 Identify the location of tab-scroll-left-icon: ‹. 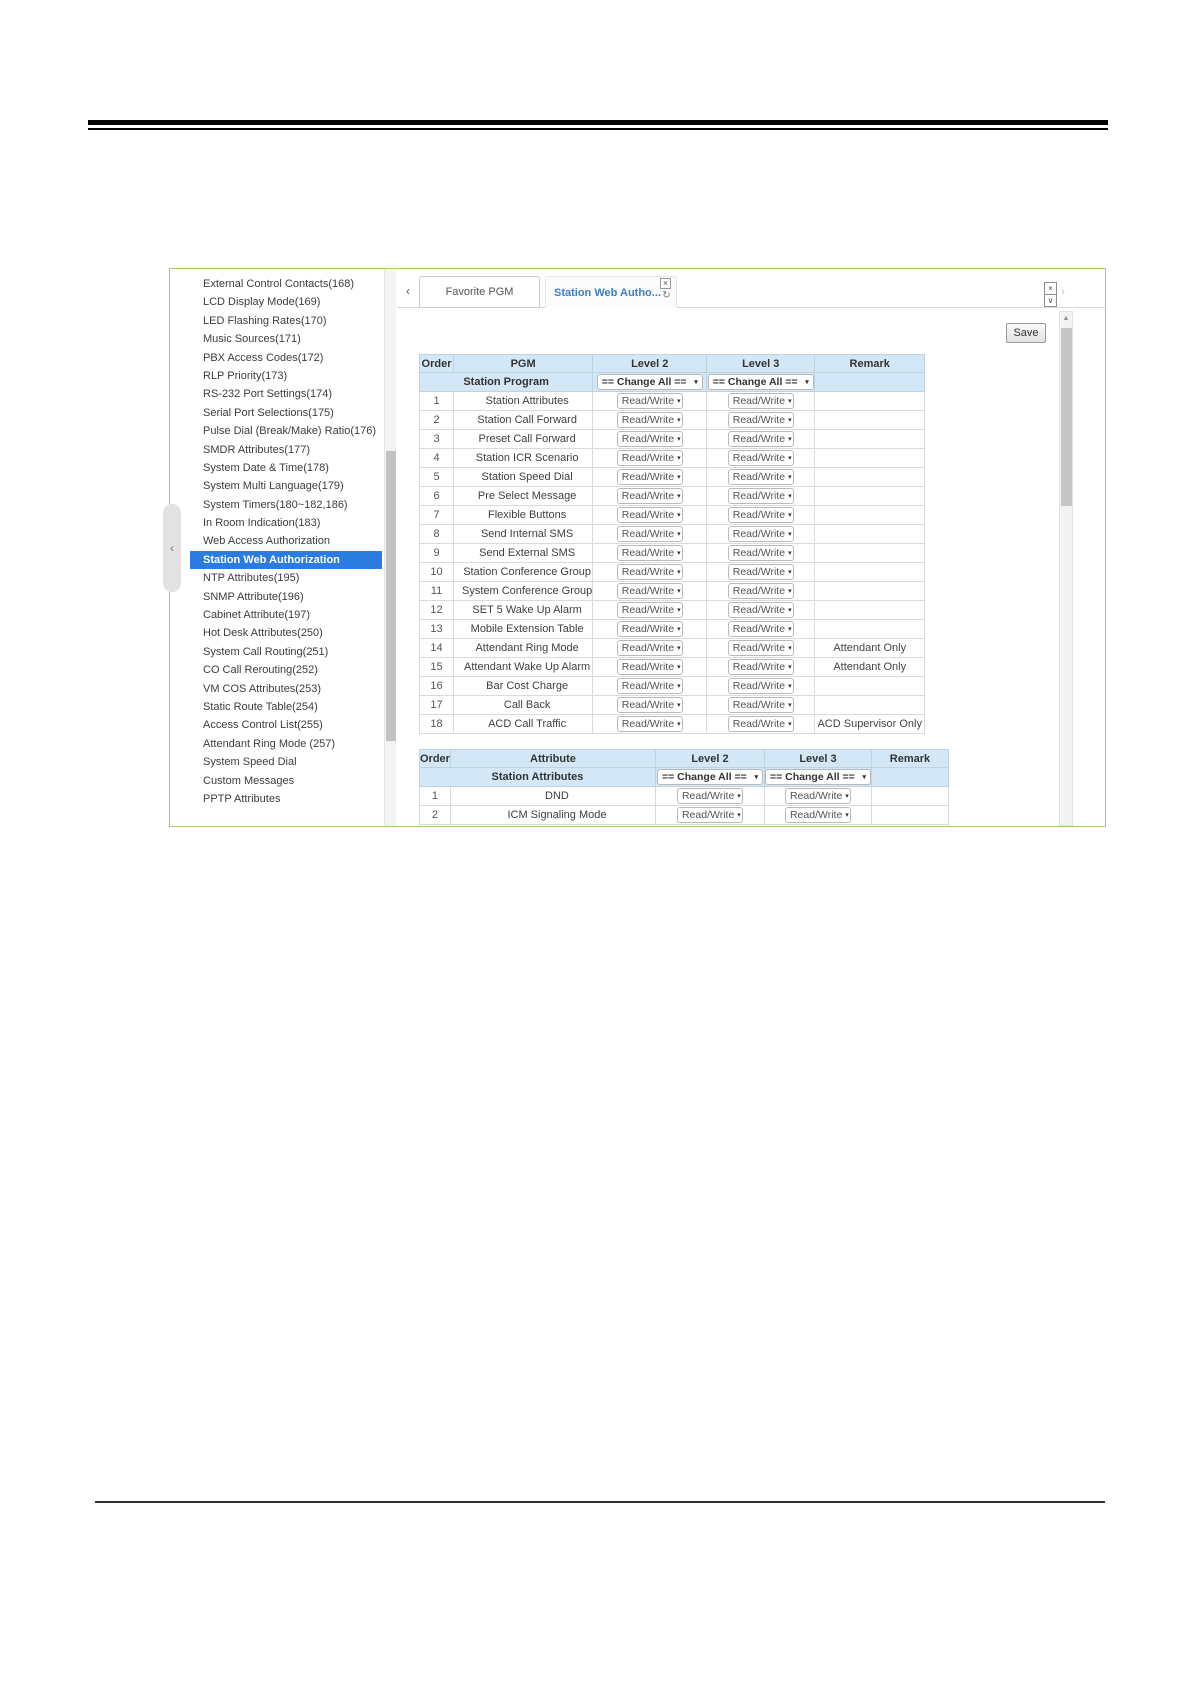
(408, 291).